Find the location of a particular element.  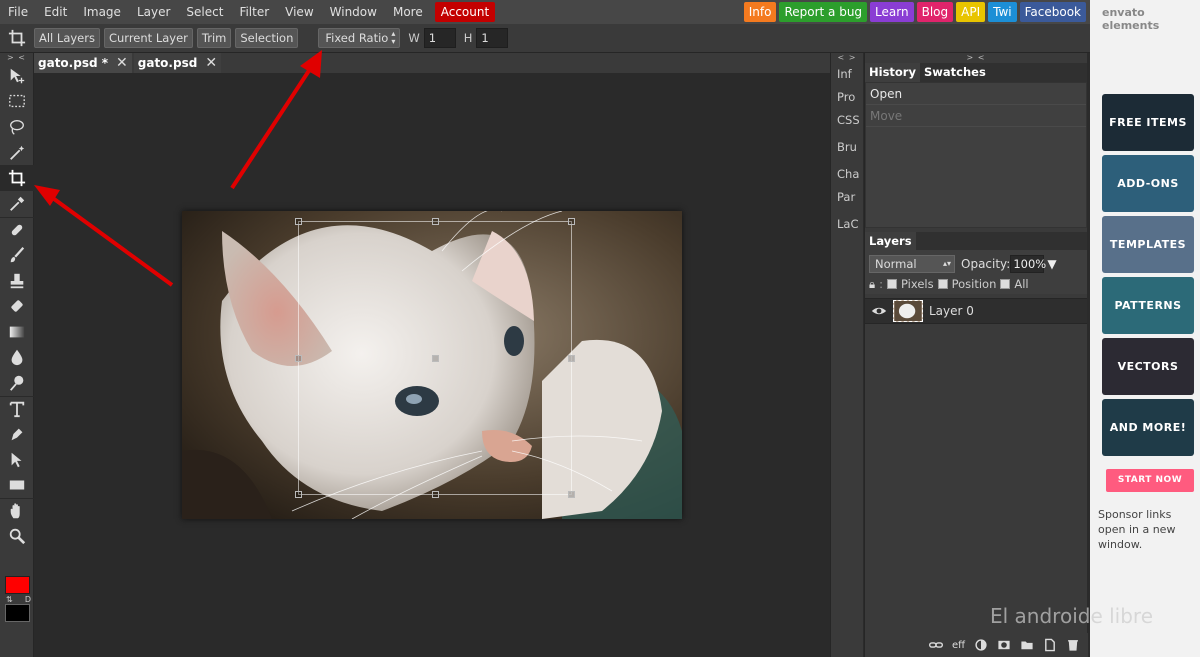

crop-selection is located at coordinates (435, 358).